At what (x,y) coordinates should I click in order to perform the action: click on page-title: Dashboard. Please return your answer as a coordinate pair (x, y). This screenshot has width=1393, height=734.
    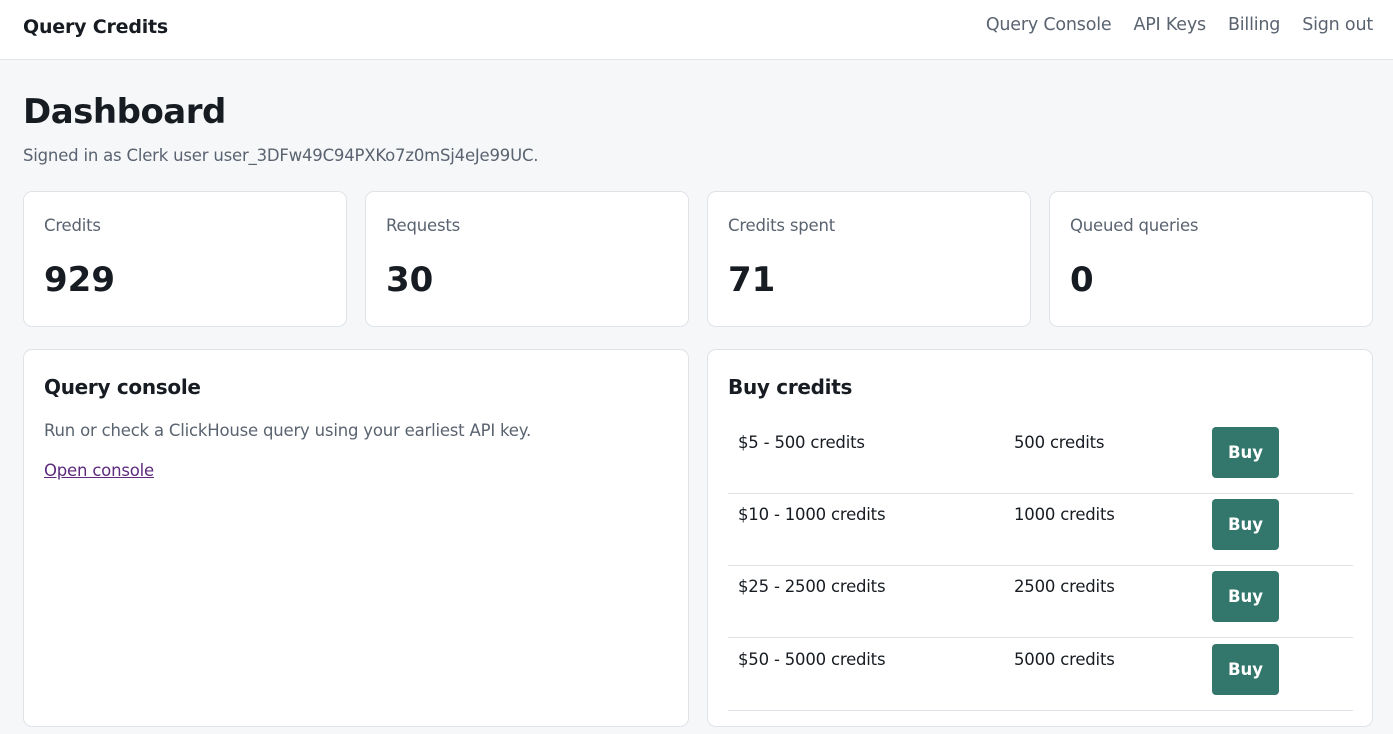
    Looking at the image, I should click on (124, 112).